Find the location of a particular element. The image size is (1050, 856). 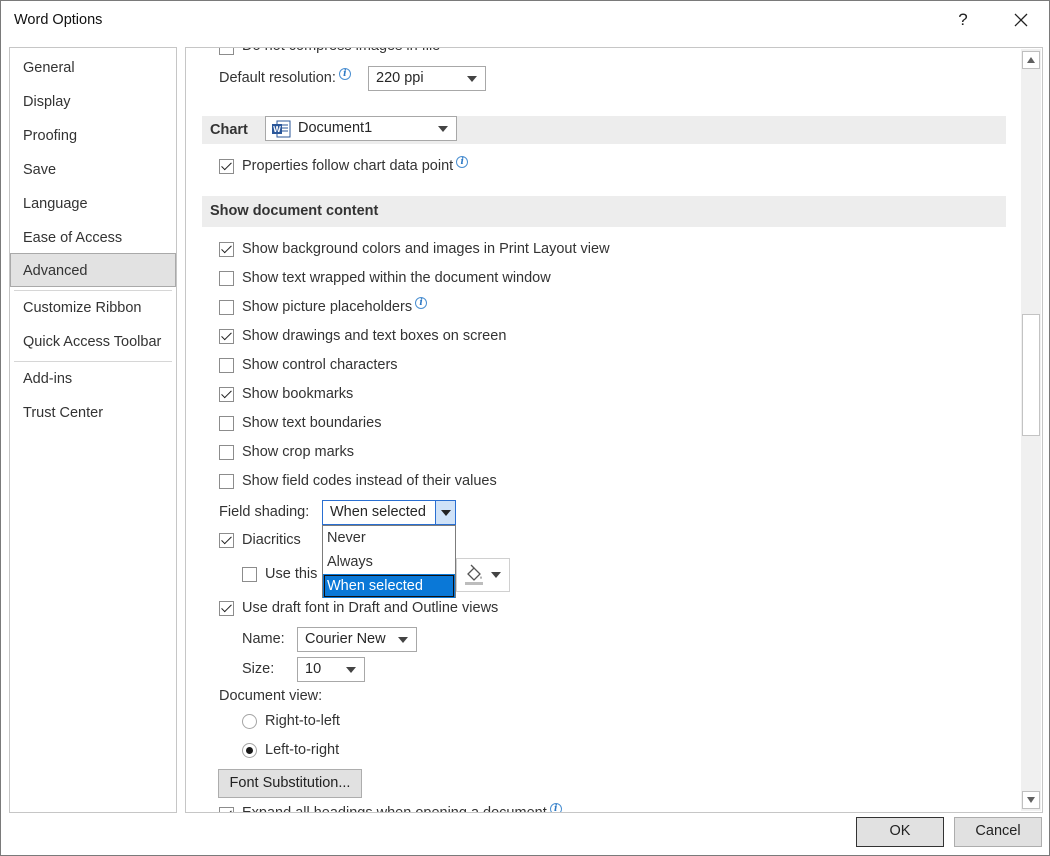

show-crop-marks-checkbox is located at coordinates (226, 452).